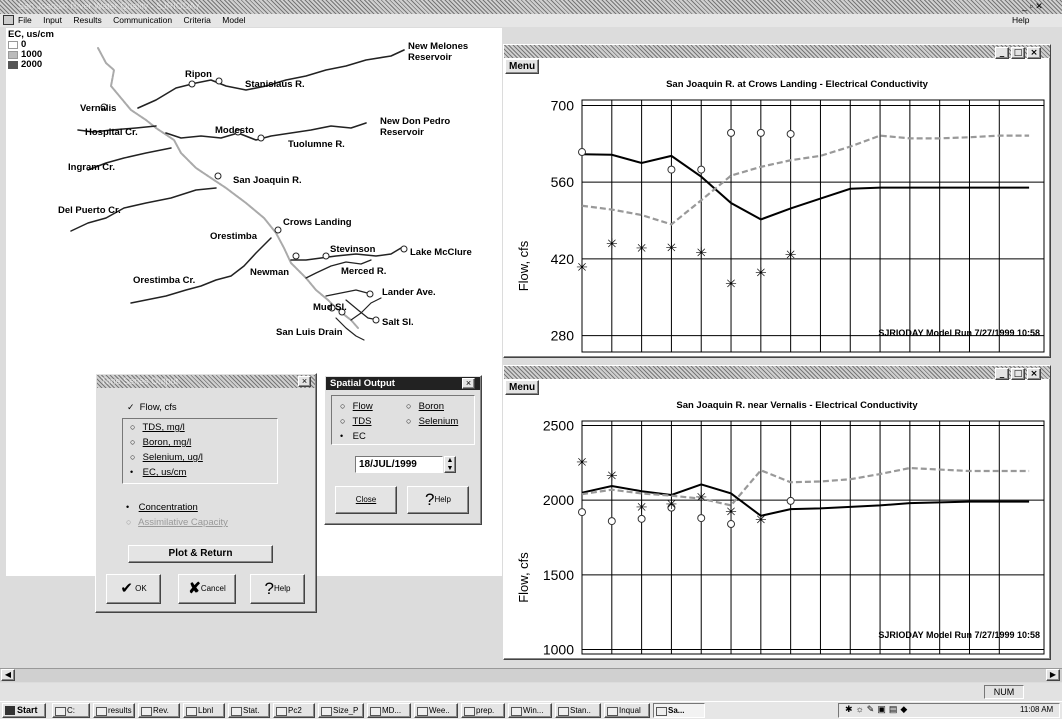 Image resolution: width=1062 pixels, height=719 pixels. Describe the element at coordinates (362, 421) in the screenshot. I see `spatial-tds-label: TDS` at that location.